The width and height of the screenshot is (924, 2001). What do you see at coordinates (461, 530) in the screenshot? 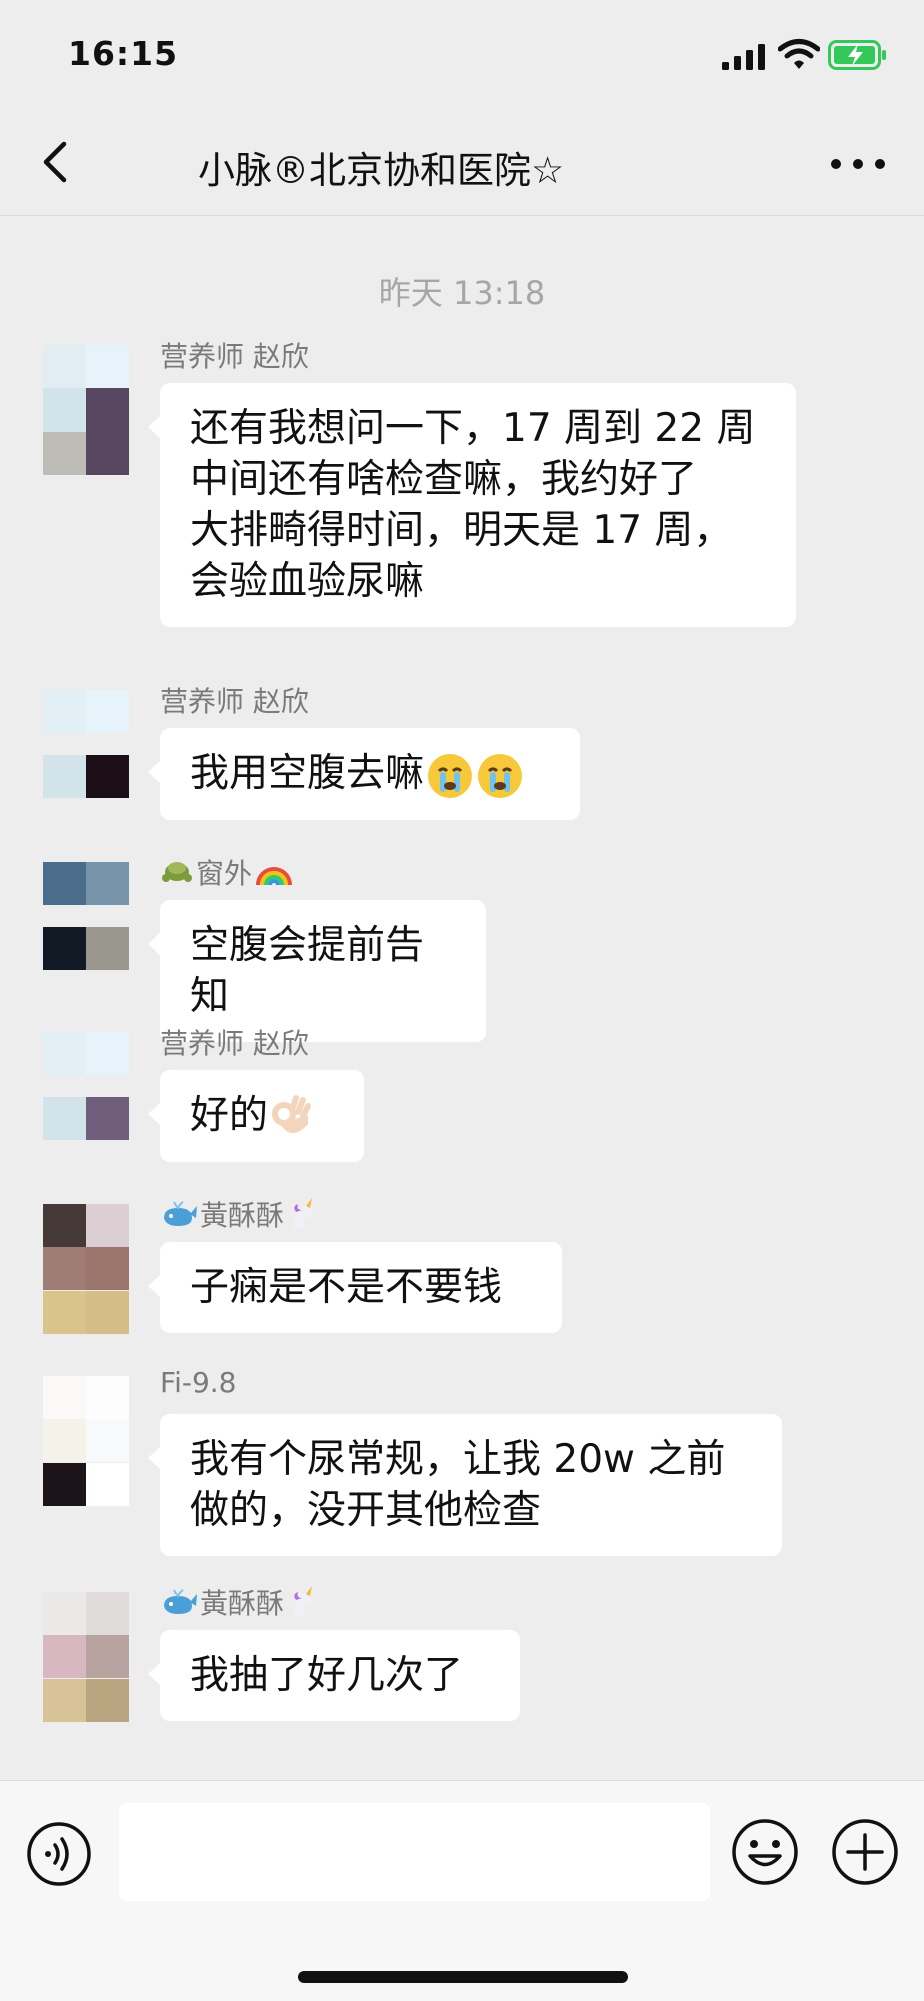
I see `message-line: 大排畸得时间，明天是 17 周，` at bounding box center [461, 530].